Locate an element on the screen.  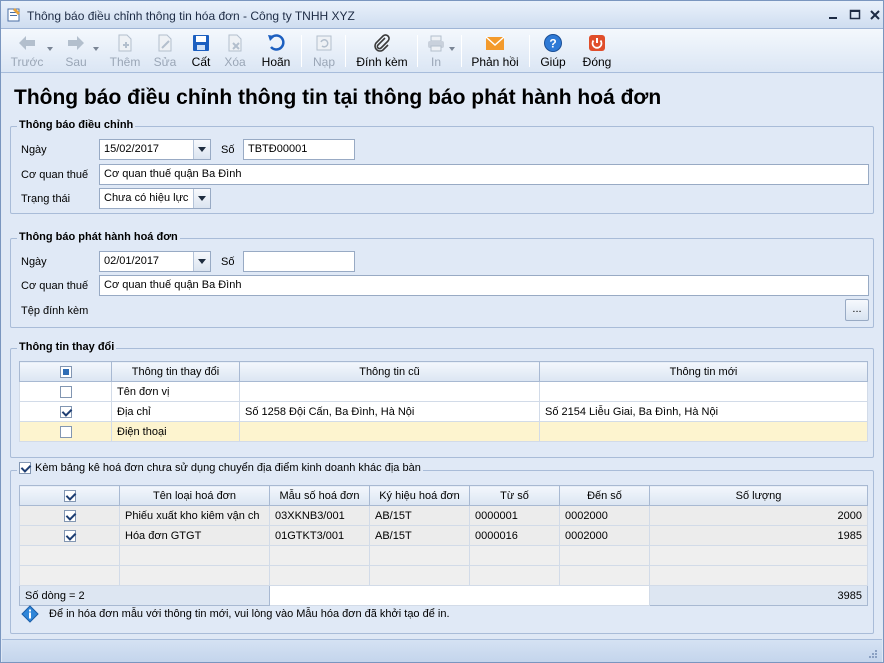
summary-row: Số dòng = 2 3985 is located at coordinates (443, 595).